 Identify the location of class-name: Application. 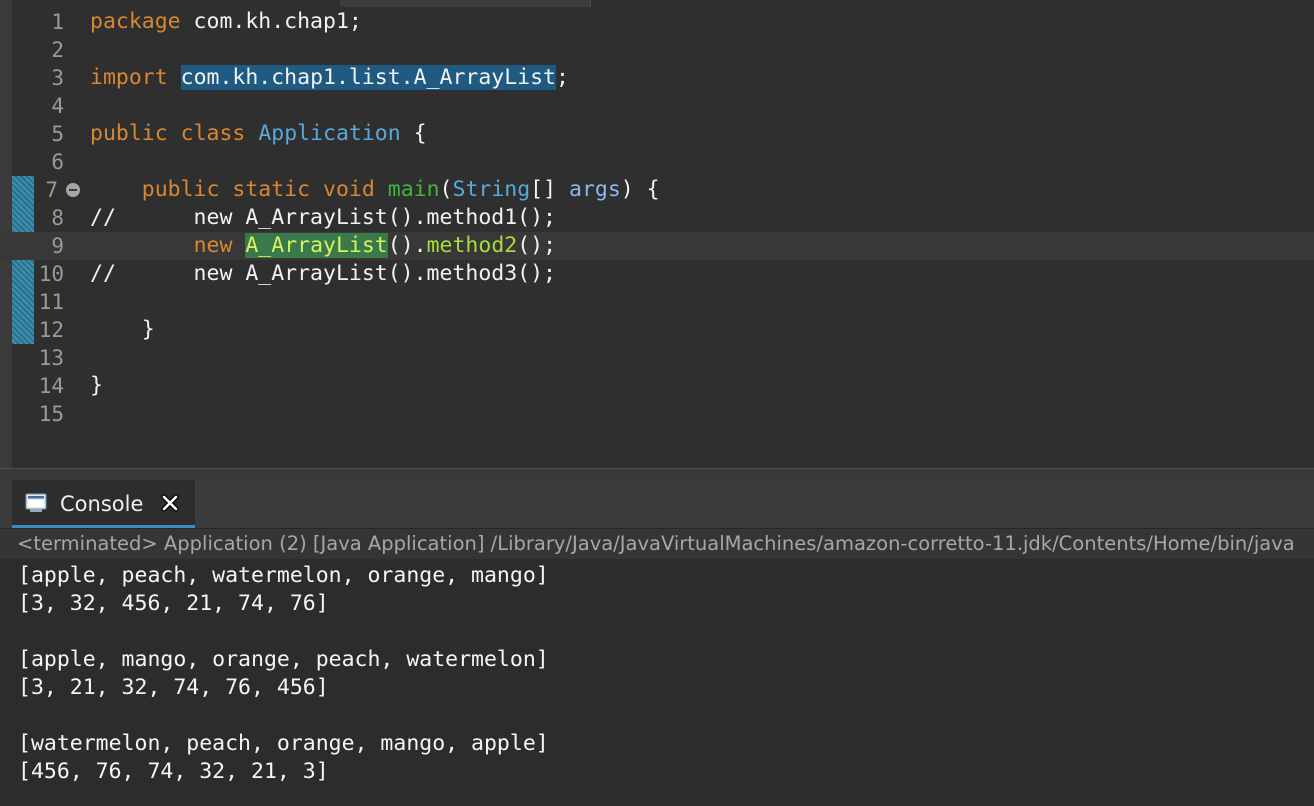
(329, 133).